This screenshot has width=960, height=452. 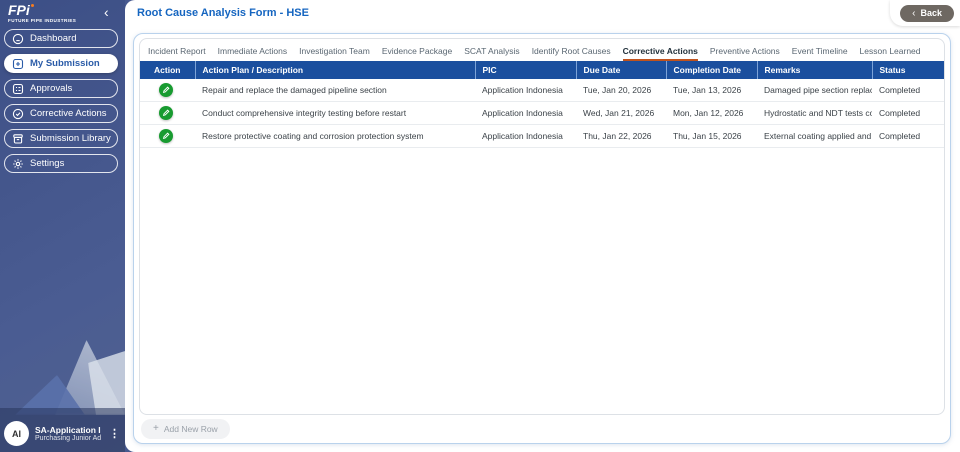 I want to click on back-button-label: Back, so click(x=931, y=13).